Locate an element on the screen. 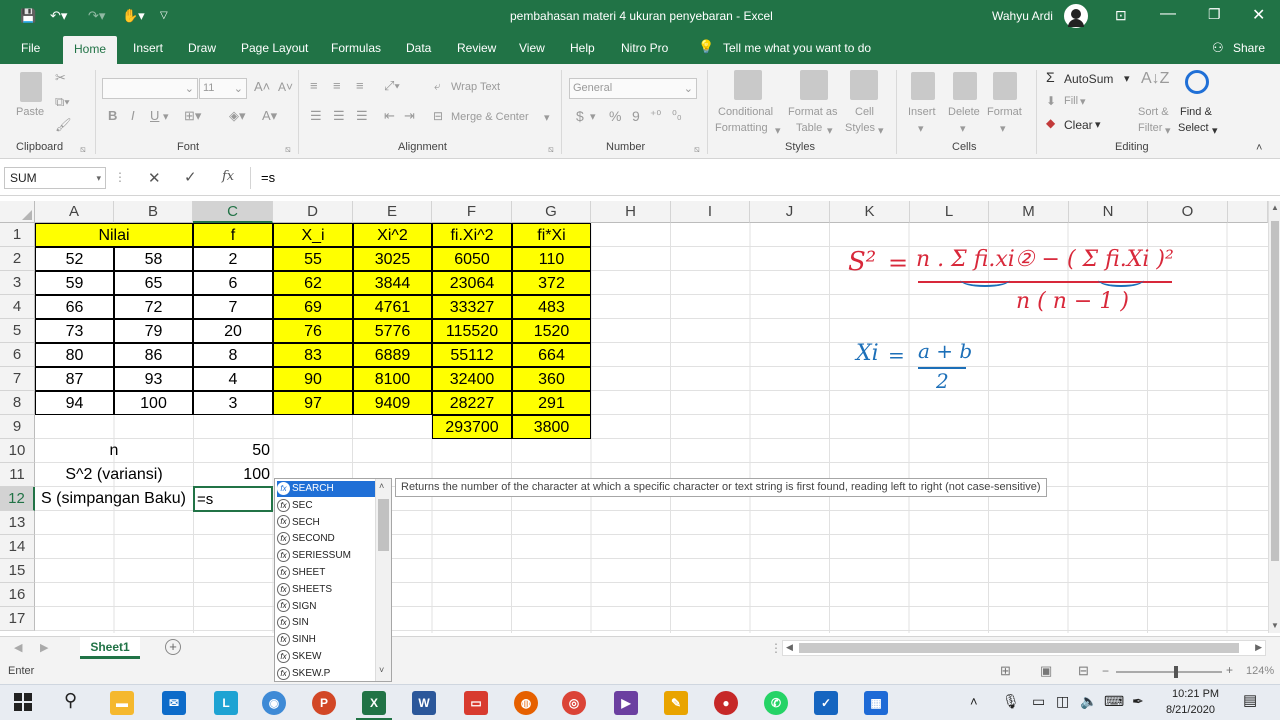 The image size is (1280, 720). h-scroll-thumb is located at coordinates (1019, 648).